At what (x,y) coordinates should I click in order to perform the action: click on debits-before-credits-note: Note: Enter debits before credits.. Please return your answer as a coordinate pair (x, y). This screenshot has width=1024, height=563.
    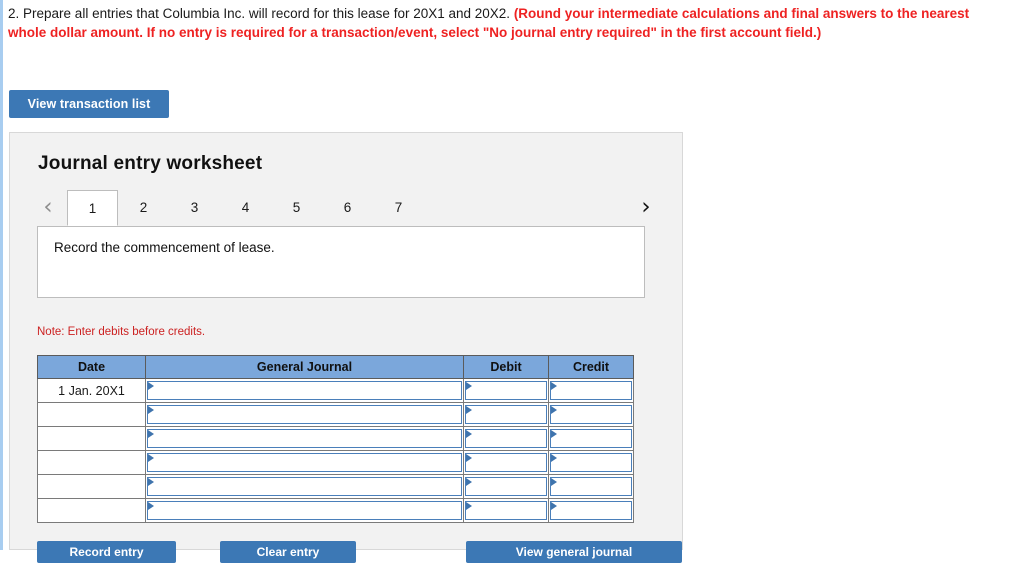
    Looking at the image, I should click on (121, 332).